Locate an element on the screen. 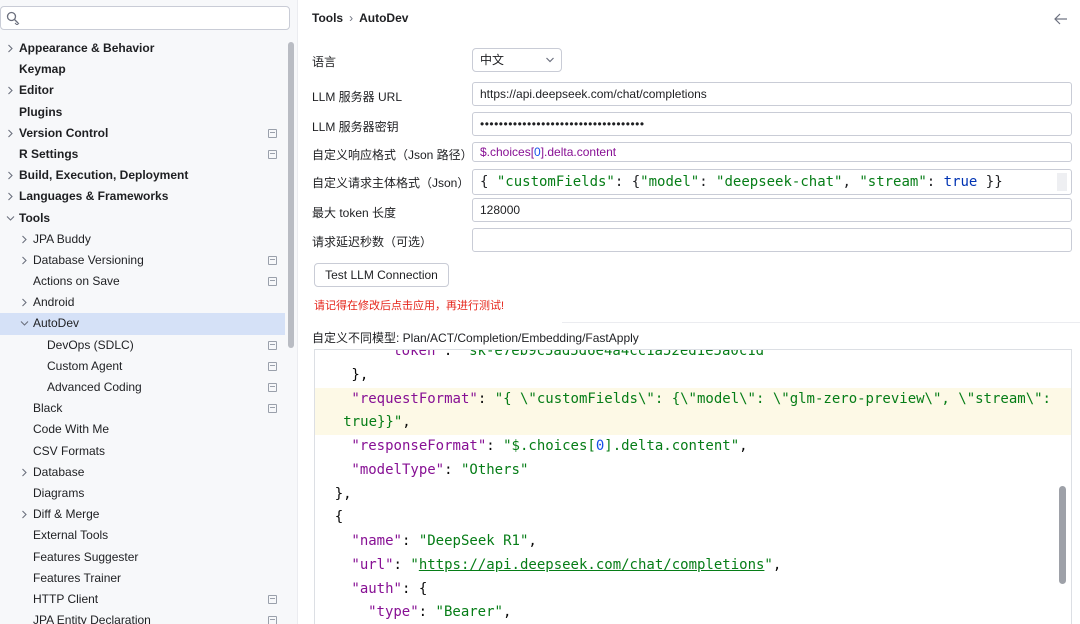 The height and width of the screenshot is (624, 1080). sidebar-item-external-tools: External Tools is located at coordinates (142, 535).